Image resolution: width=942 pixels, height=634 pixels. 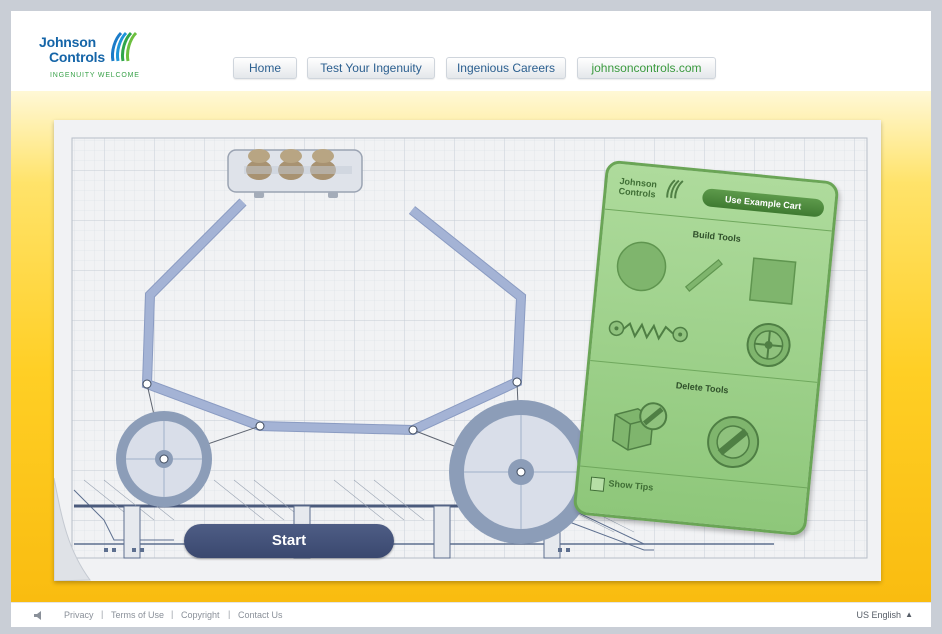 I want to click on beam-tool-icon, so click(x=703, y=275).